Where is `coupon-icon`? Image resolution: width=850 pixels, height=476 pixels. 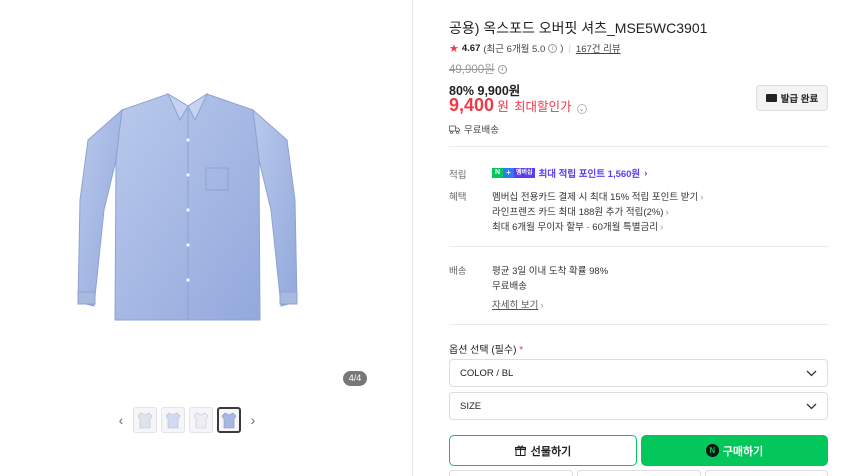 coupon-icon is located at coordinates (771, 98).